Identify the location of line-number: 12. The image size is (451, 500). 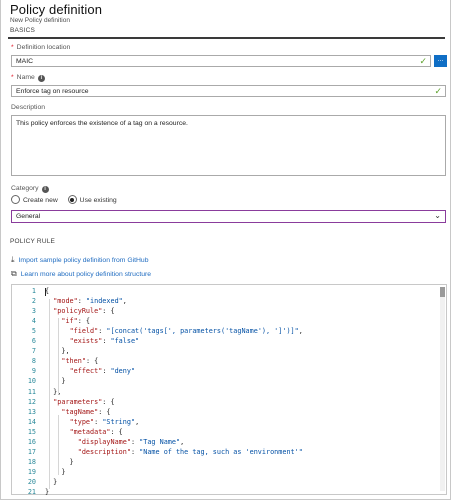
(31, 401).